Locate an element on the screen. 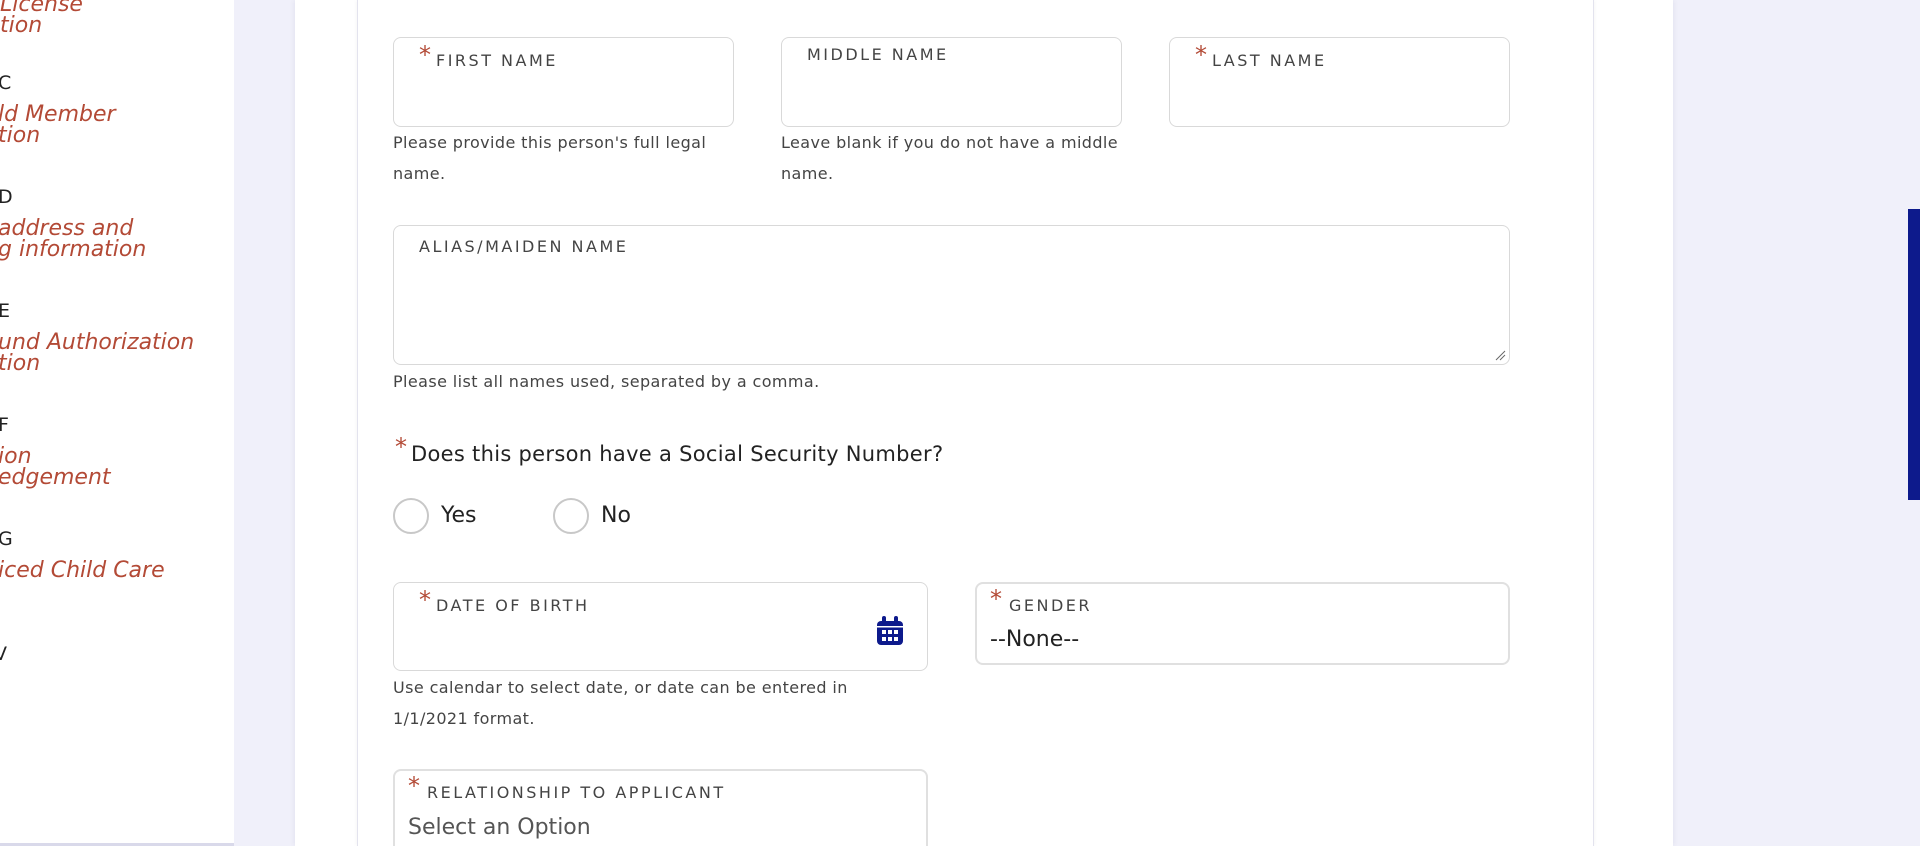 This screenshot has width=1920, height=846. step-title: address and g information is located at coordinates (73, 239).